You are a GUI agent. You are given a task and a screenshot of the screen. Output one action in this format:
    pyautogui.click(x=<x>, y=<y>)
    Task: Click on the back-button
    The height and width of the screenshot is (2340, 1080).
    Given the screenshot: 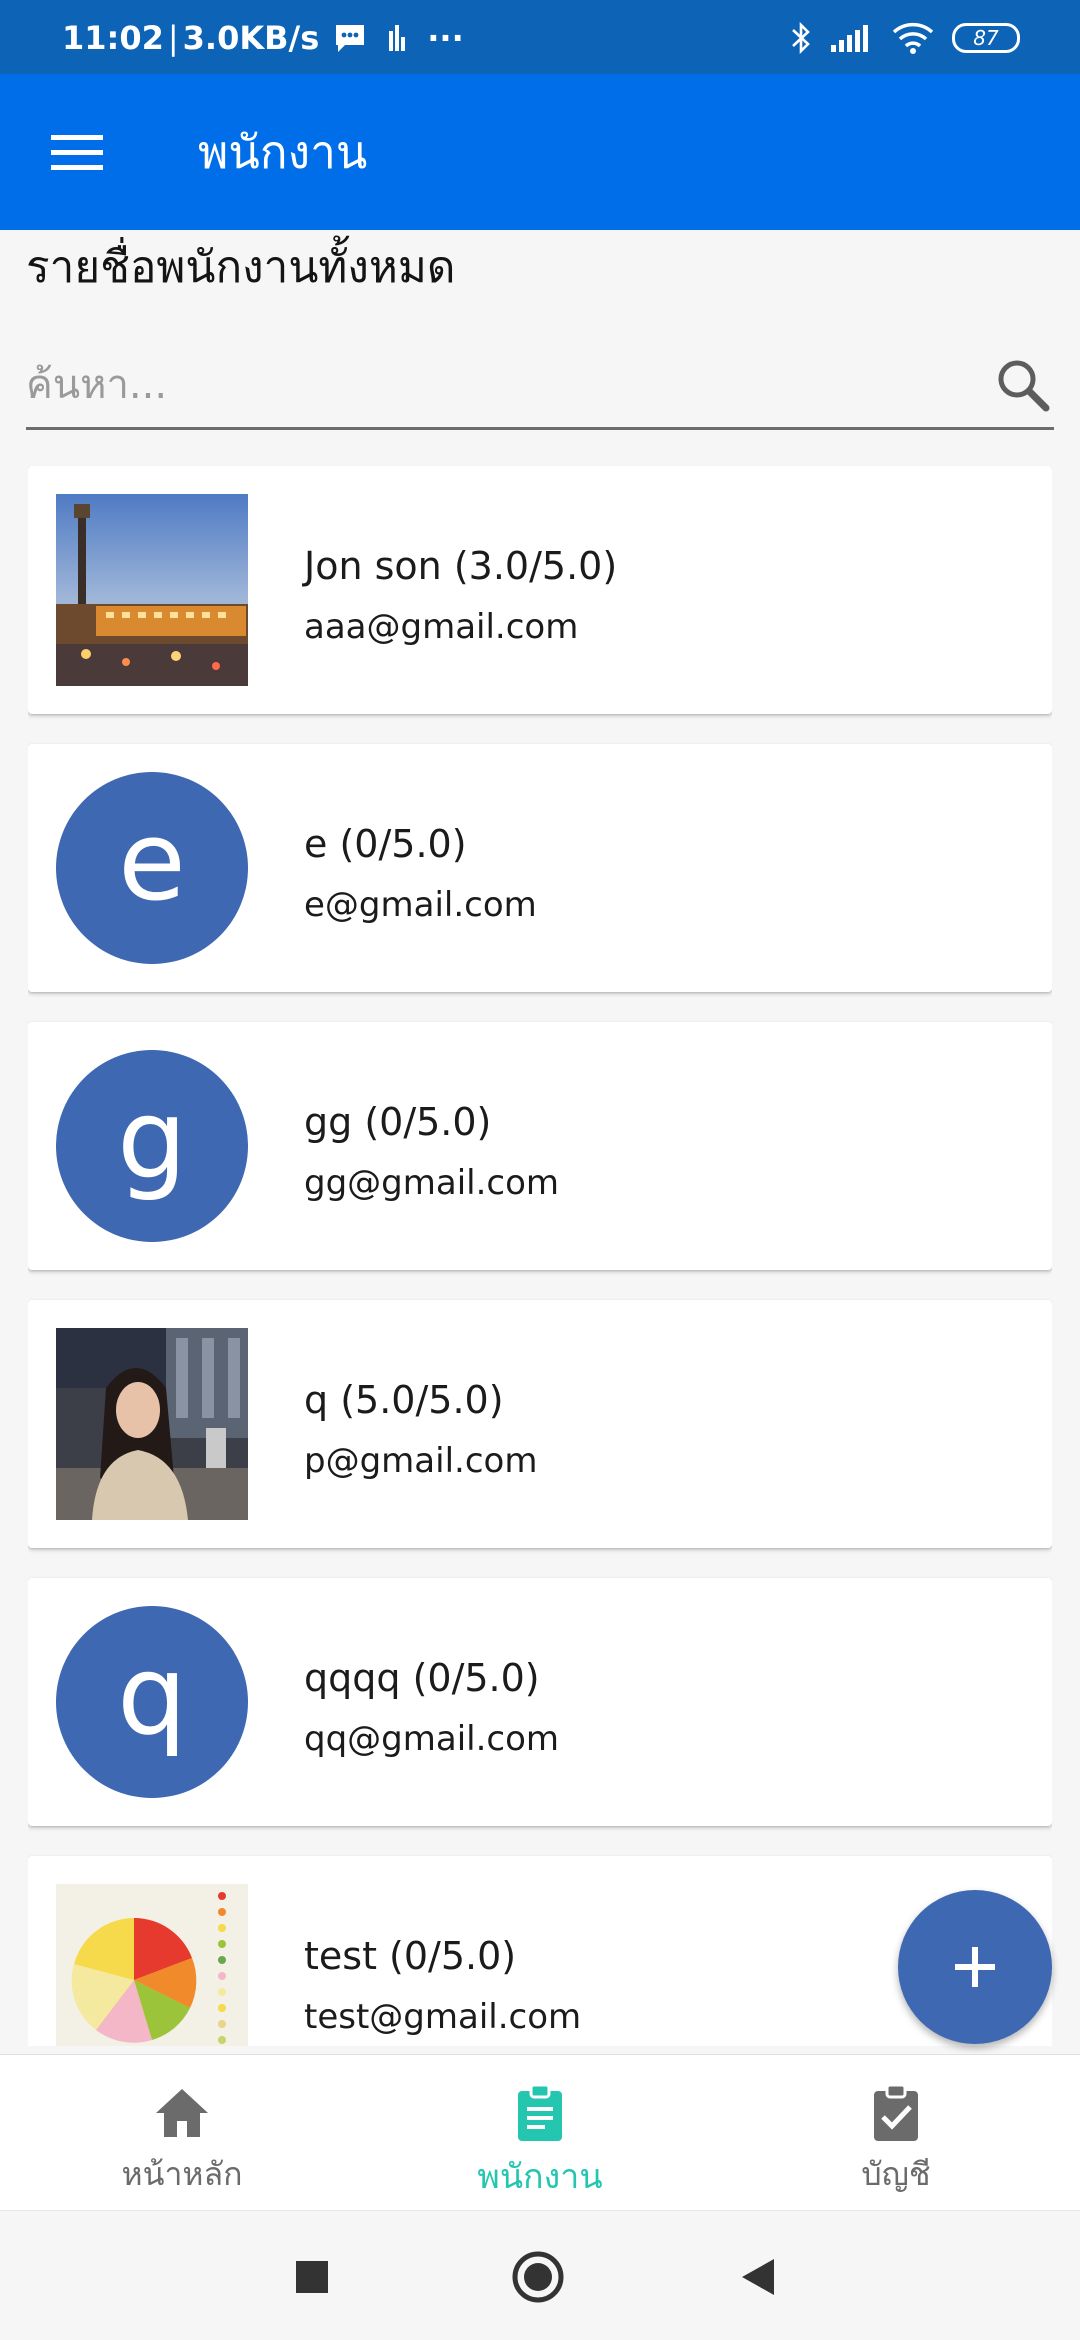 What is the action you would take?
    pyautogui.click(x=758, y=2277)
    